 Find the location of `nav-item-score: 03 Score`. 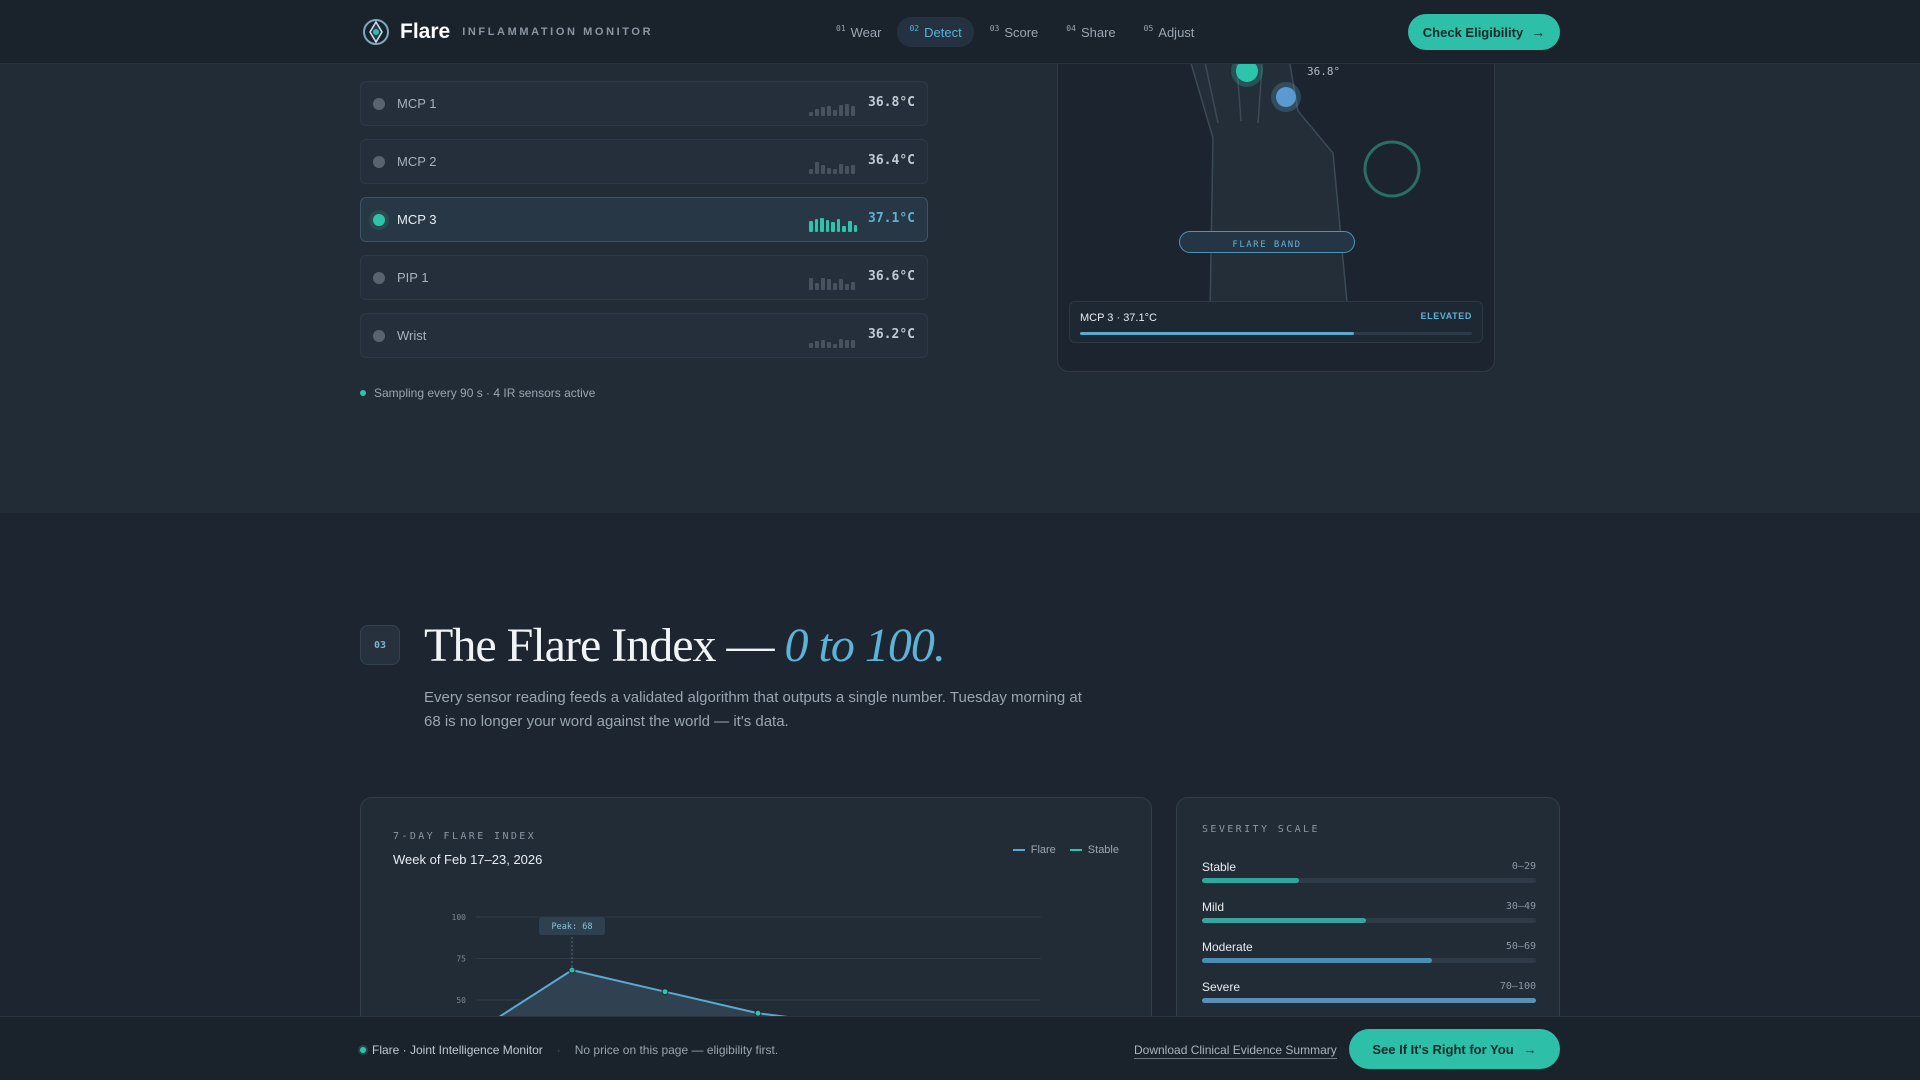

nav-item-score: 03 Score is located at coordinates (1014, 32).